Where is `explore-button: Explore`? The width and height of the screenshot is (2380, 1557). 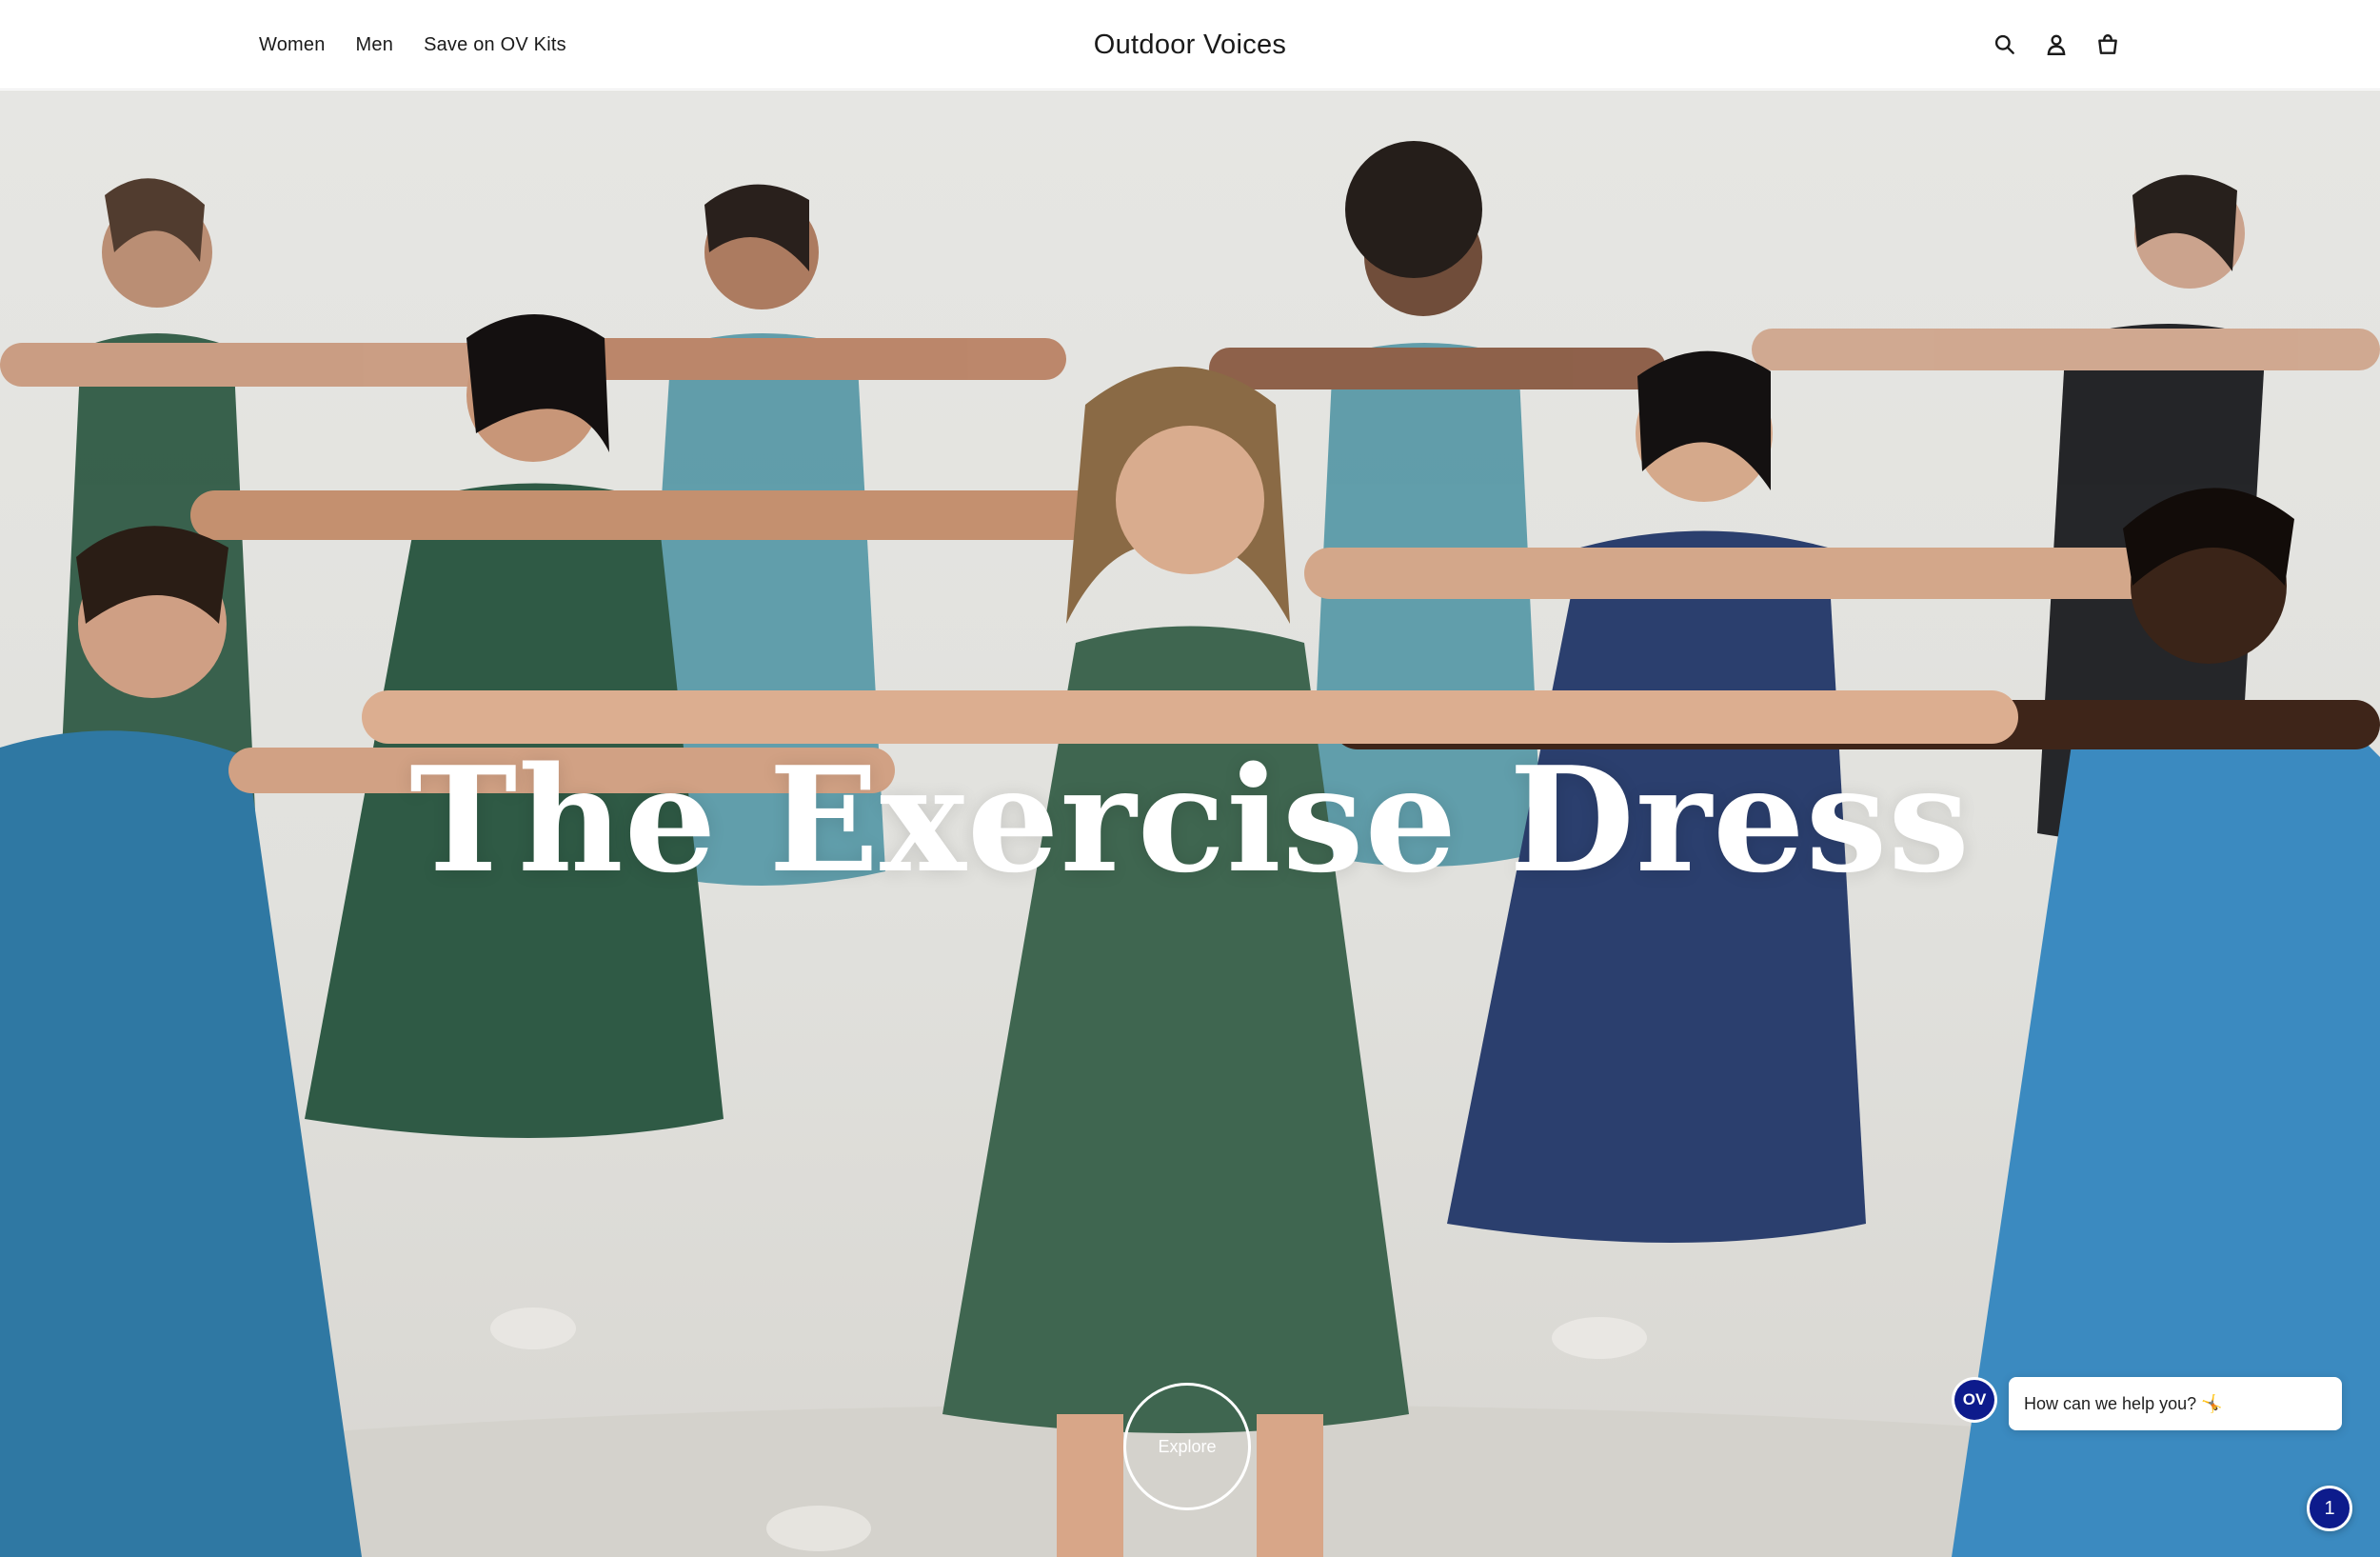 explore-button: Explore is located at coordinates (1187, 1446).